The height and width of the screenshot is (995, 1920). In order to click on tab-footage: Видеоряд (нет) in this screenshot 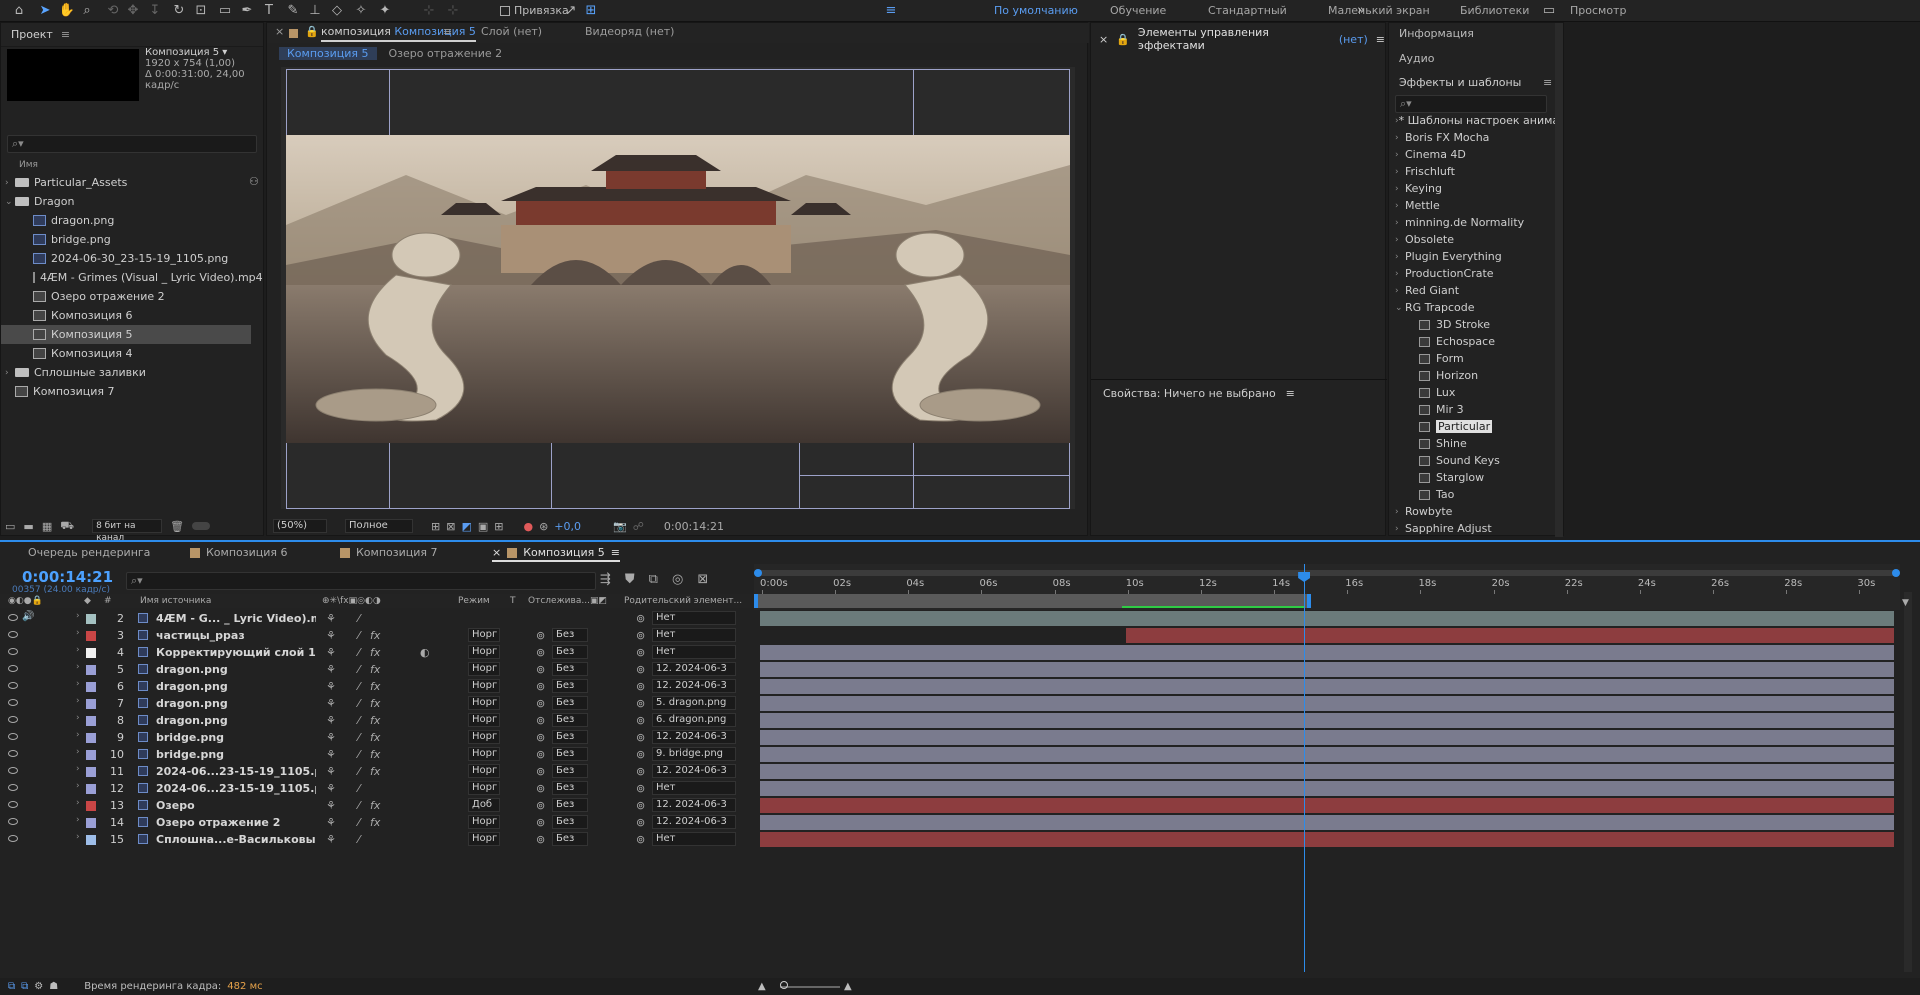, I will do `click(629, 31)`.